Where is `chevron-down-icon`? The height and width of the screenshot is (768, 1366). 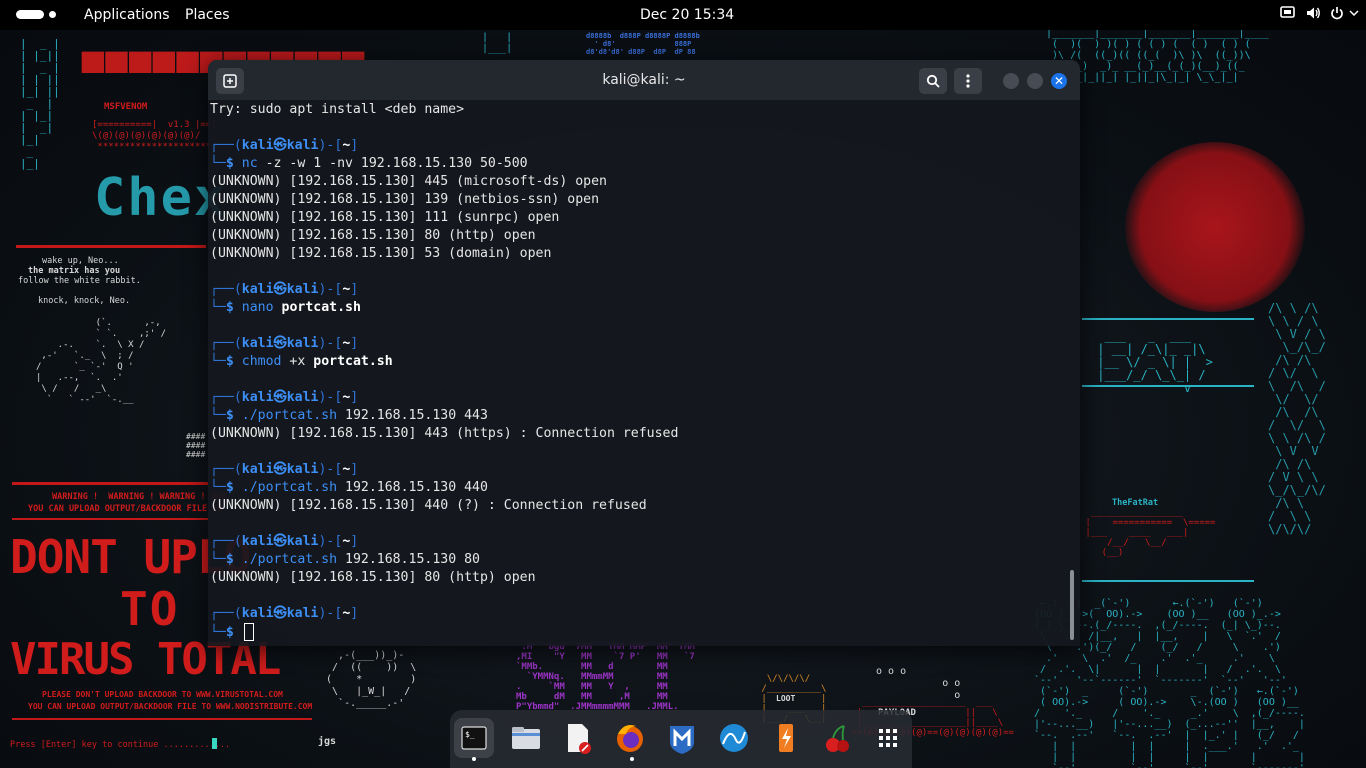 chevron-down-icon is located at coordinates (1354, 14).